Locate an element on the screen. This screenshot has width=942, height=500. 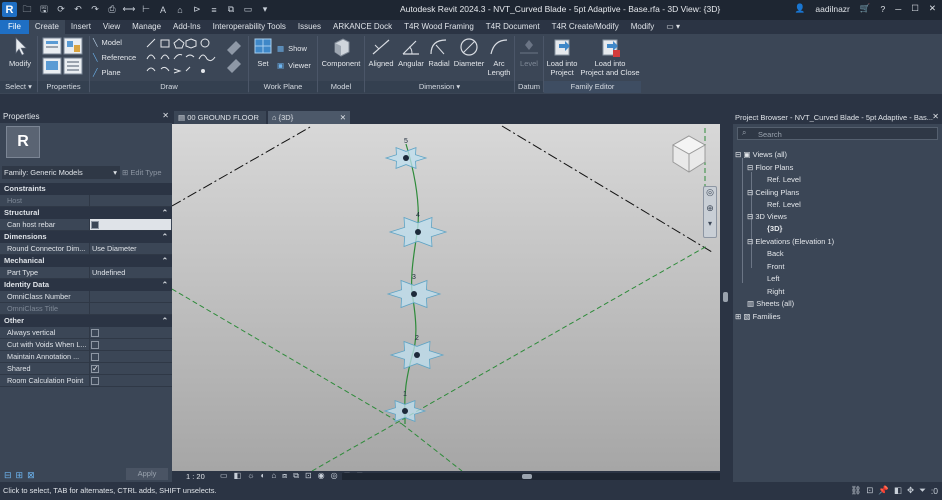
family-selector: Family: Generic Models ▾ is located at coordinates (61, 172).